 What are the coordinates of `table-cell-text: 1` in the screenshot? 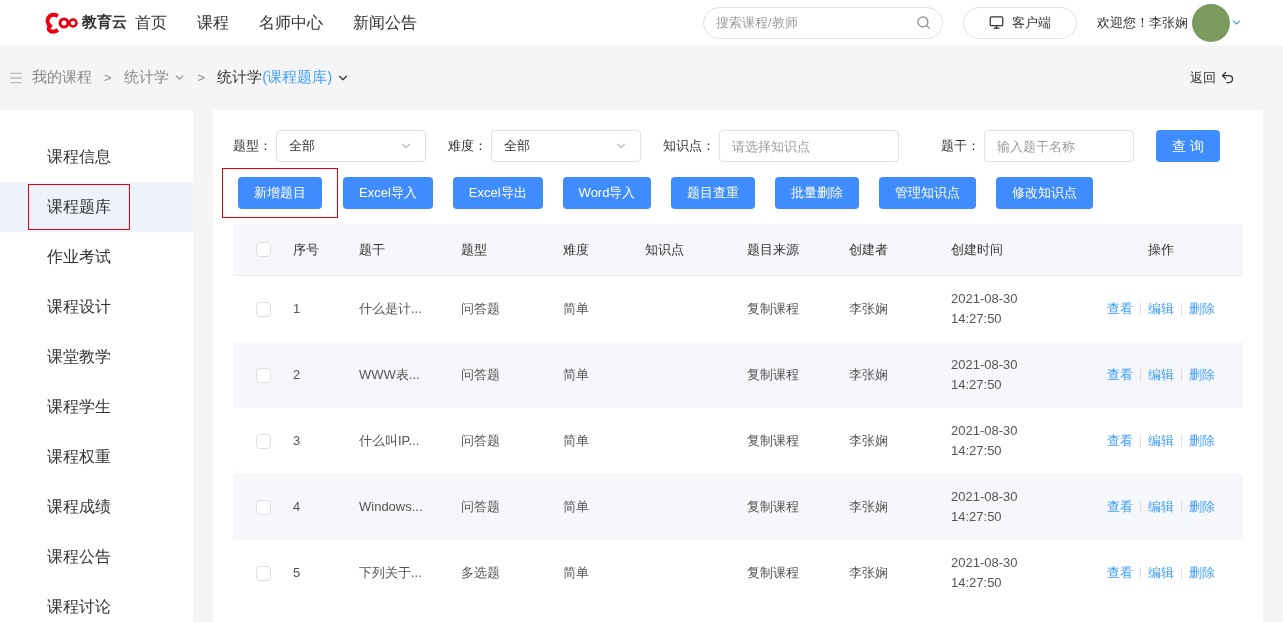 It's located at (297, 309).